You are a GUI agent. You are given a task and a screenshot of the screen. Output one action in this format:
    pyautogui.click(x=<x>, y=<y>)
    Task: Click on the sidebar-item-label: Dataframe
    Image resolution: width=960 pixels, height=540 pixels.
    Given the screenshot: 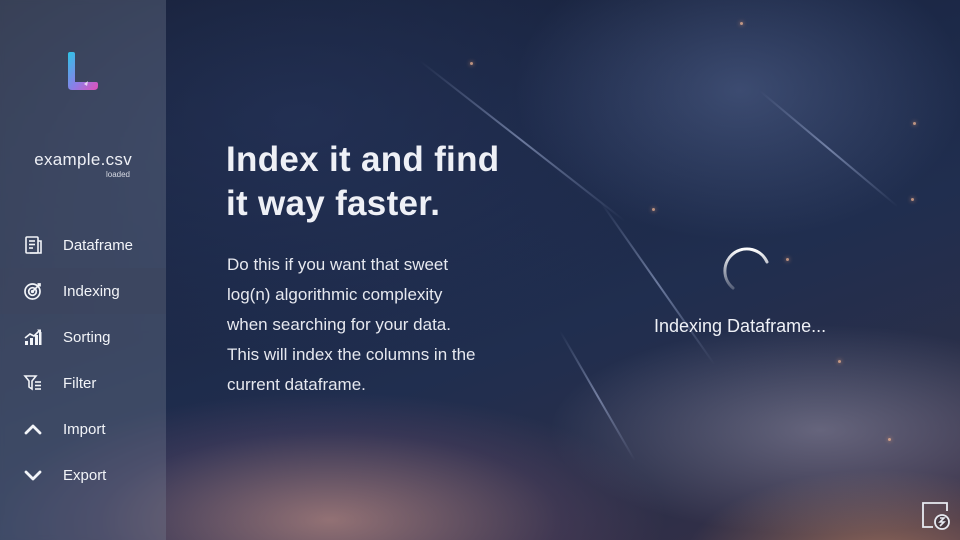 What is the action you would take?
    pyautogui.click(x=98, y=245)
    